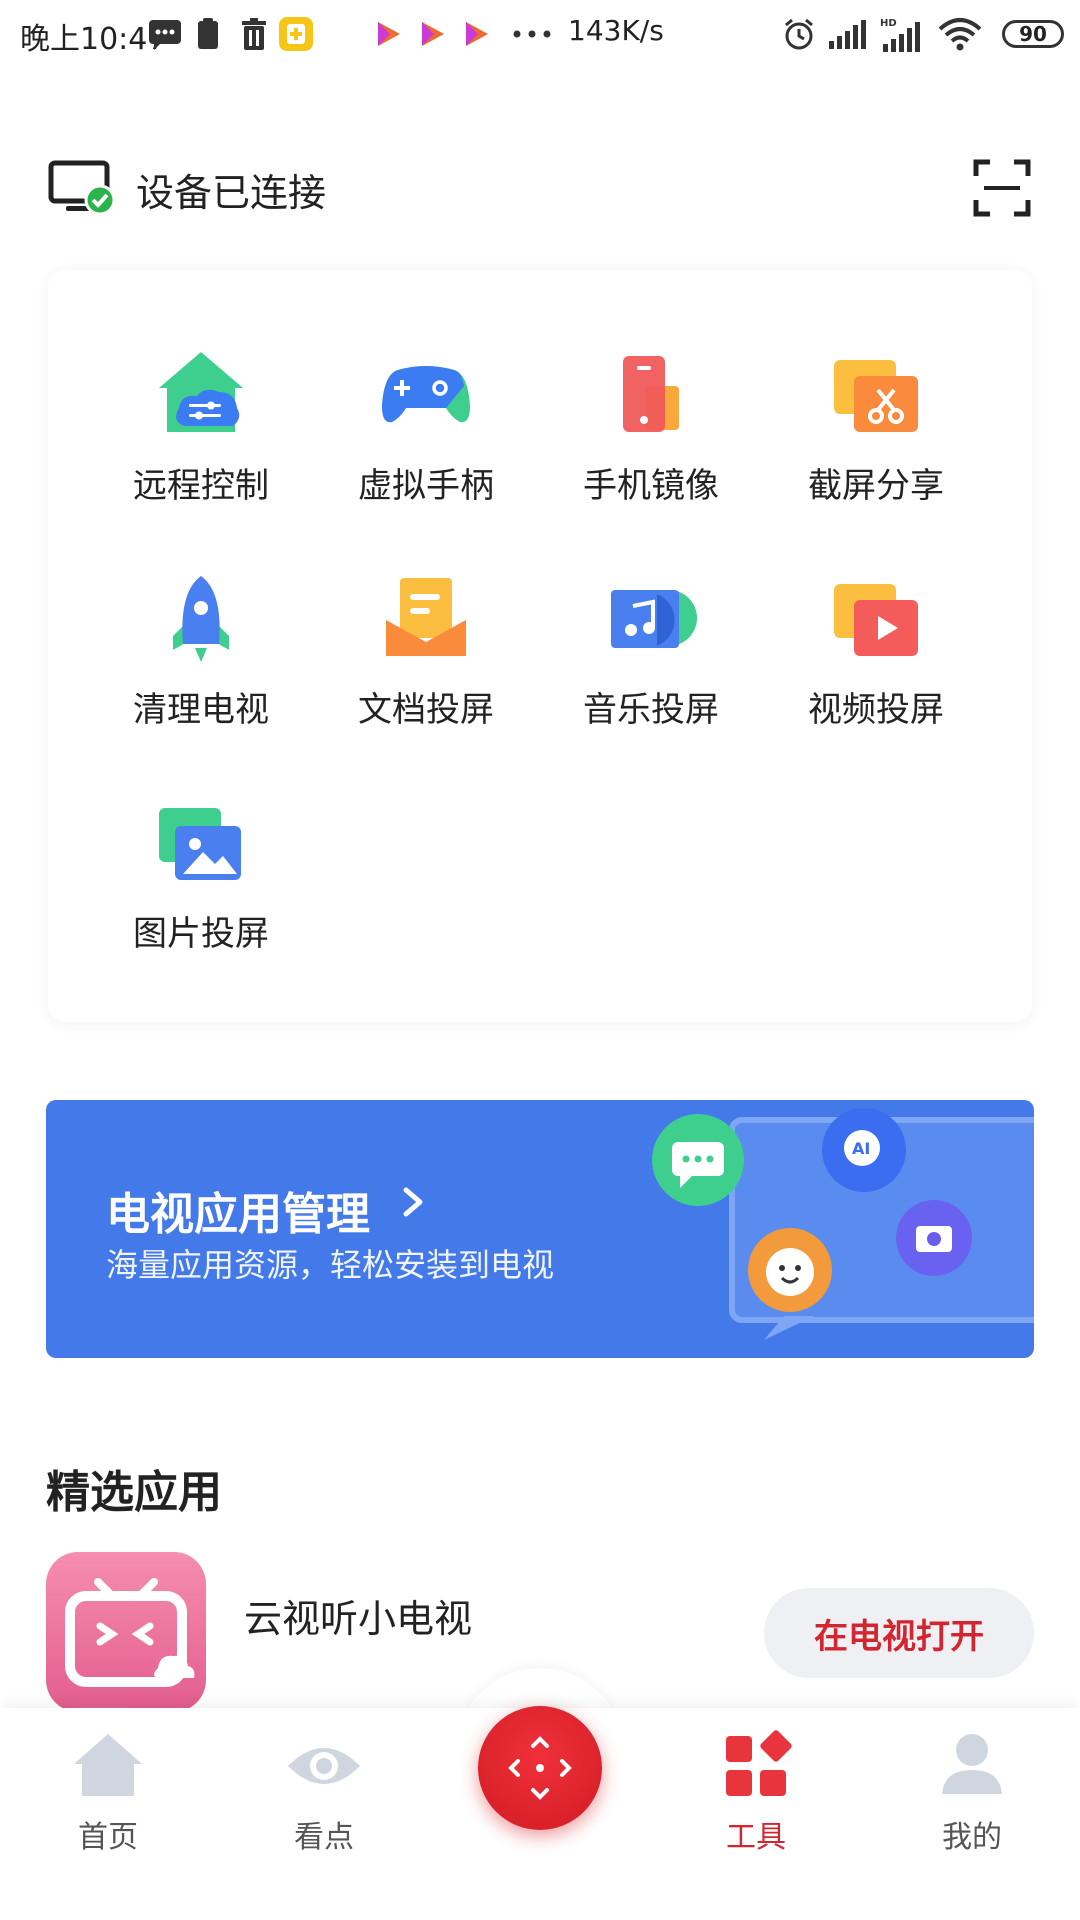 This screenshot has width=1080, height=1920. What do you see at coordinates (426, 620) in the screenshot?
I see `document-cast-icon` at bounding box center [426, 620].